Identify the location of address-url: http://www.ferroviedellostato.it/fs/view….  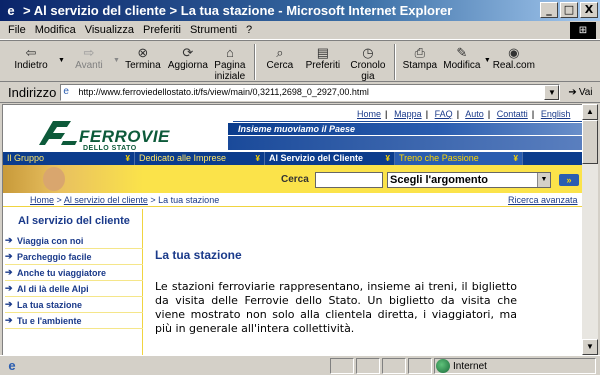
(223, 92).